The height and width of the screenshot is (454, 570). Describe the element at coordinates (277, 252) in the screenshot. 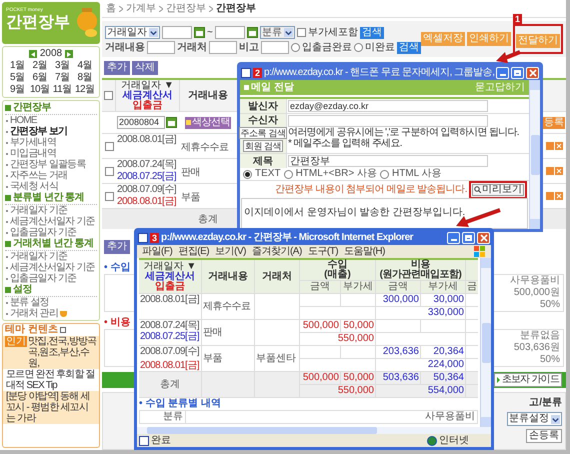

I see `menu-item: 즐겨찾기(A)` at that location.